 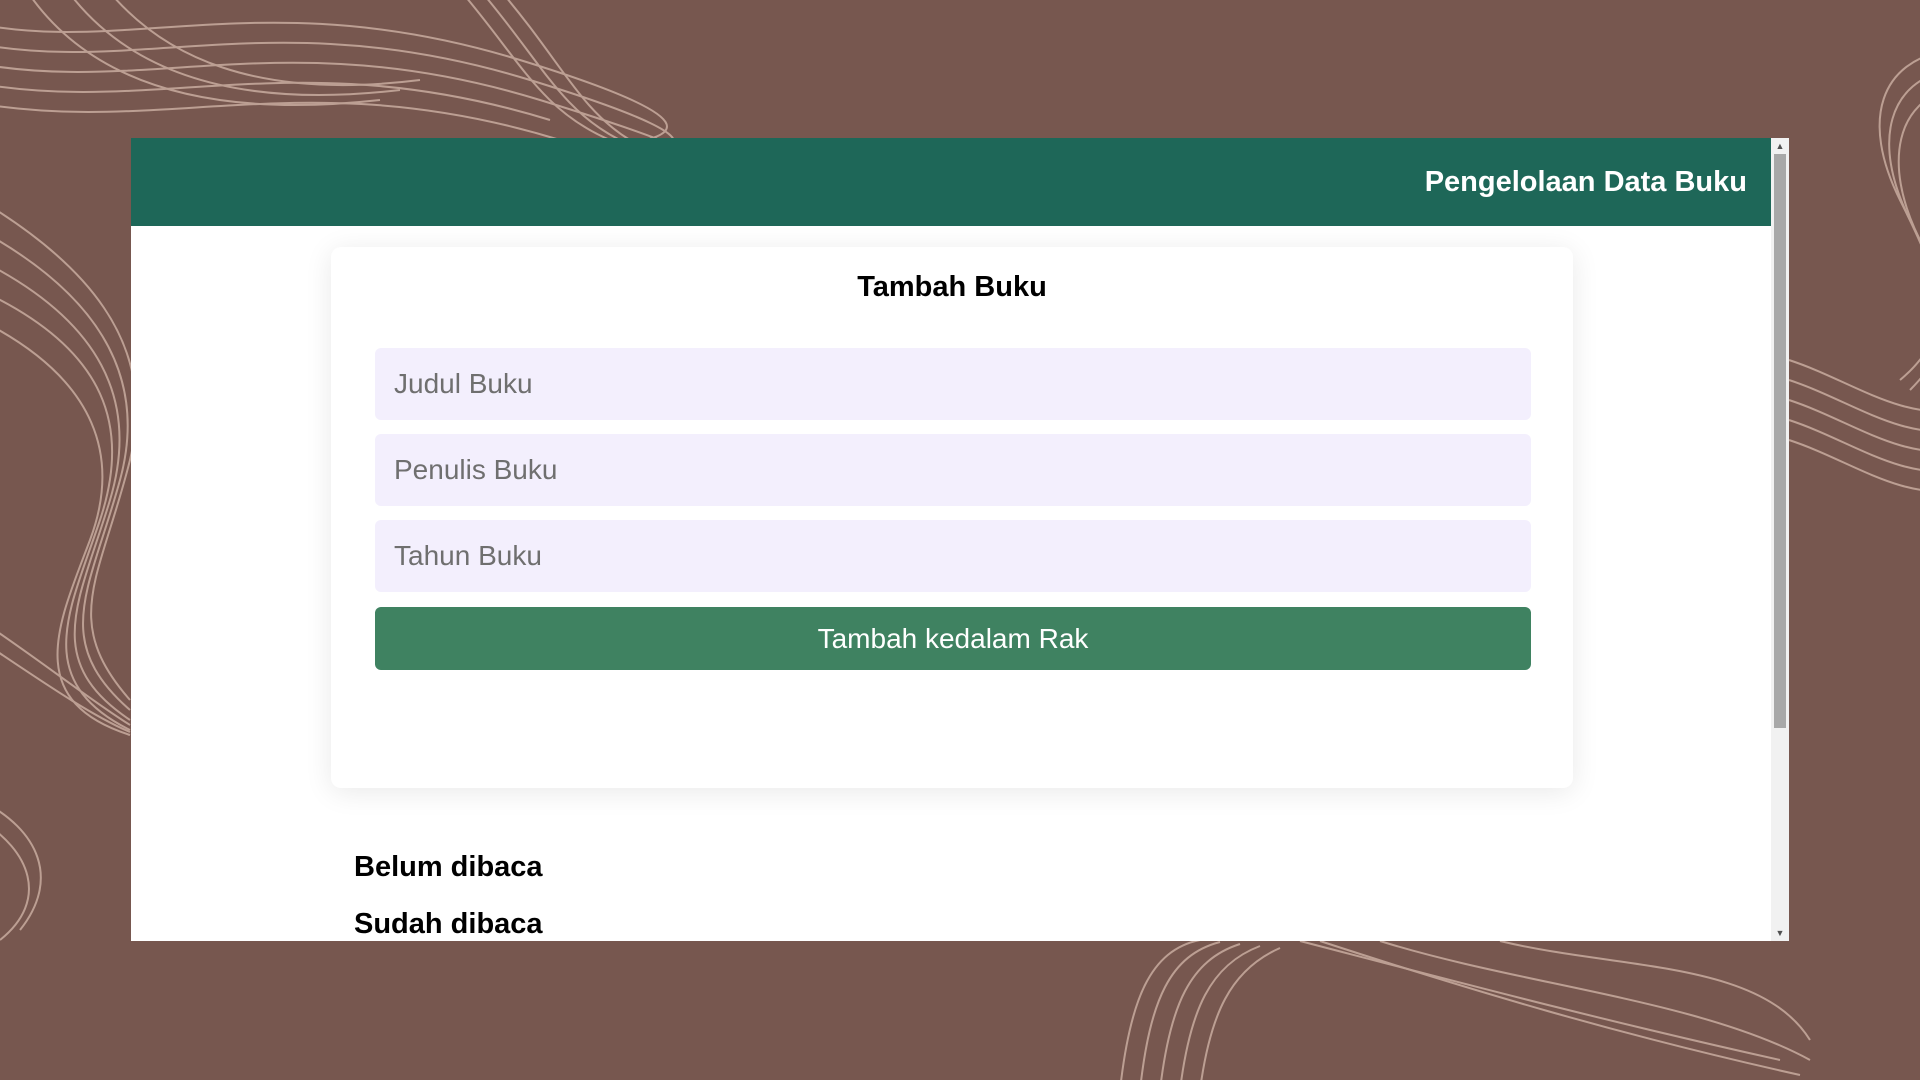 What do you see at coordinates (1585, 181) in the screenshot?
I see `app-title: Pengelolaan Data Buku` at bounding box center [1585, 181].